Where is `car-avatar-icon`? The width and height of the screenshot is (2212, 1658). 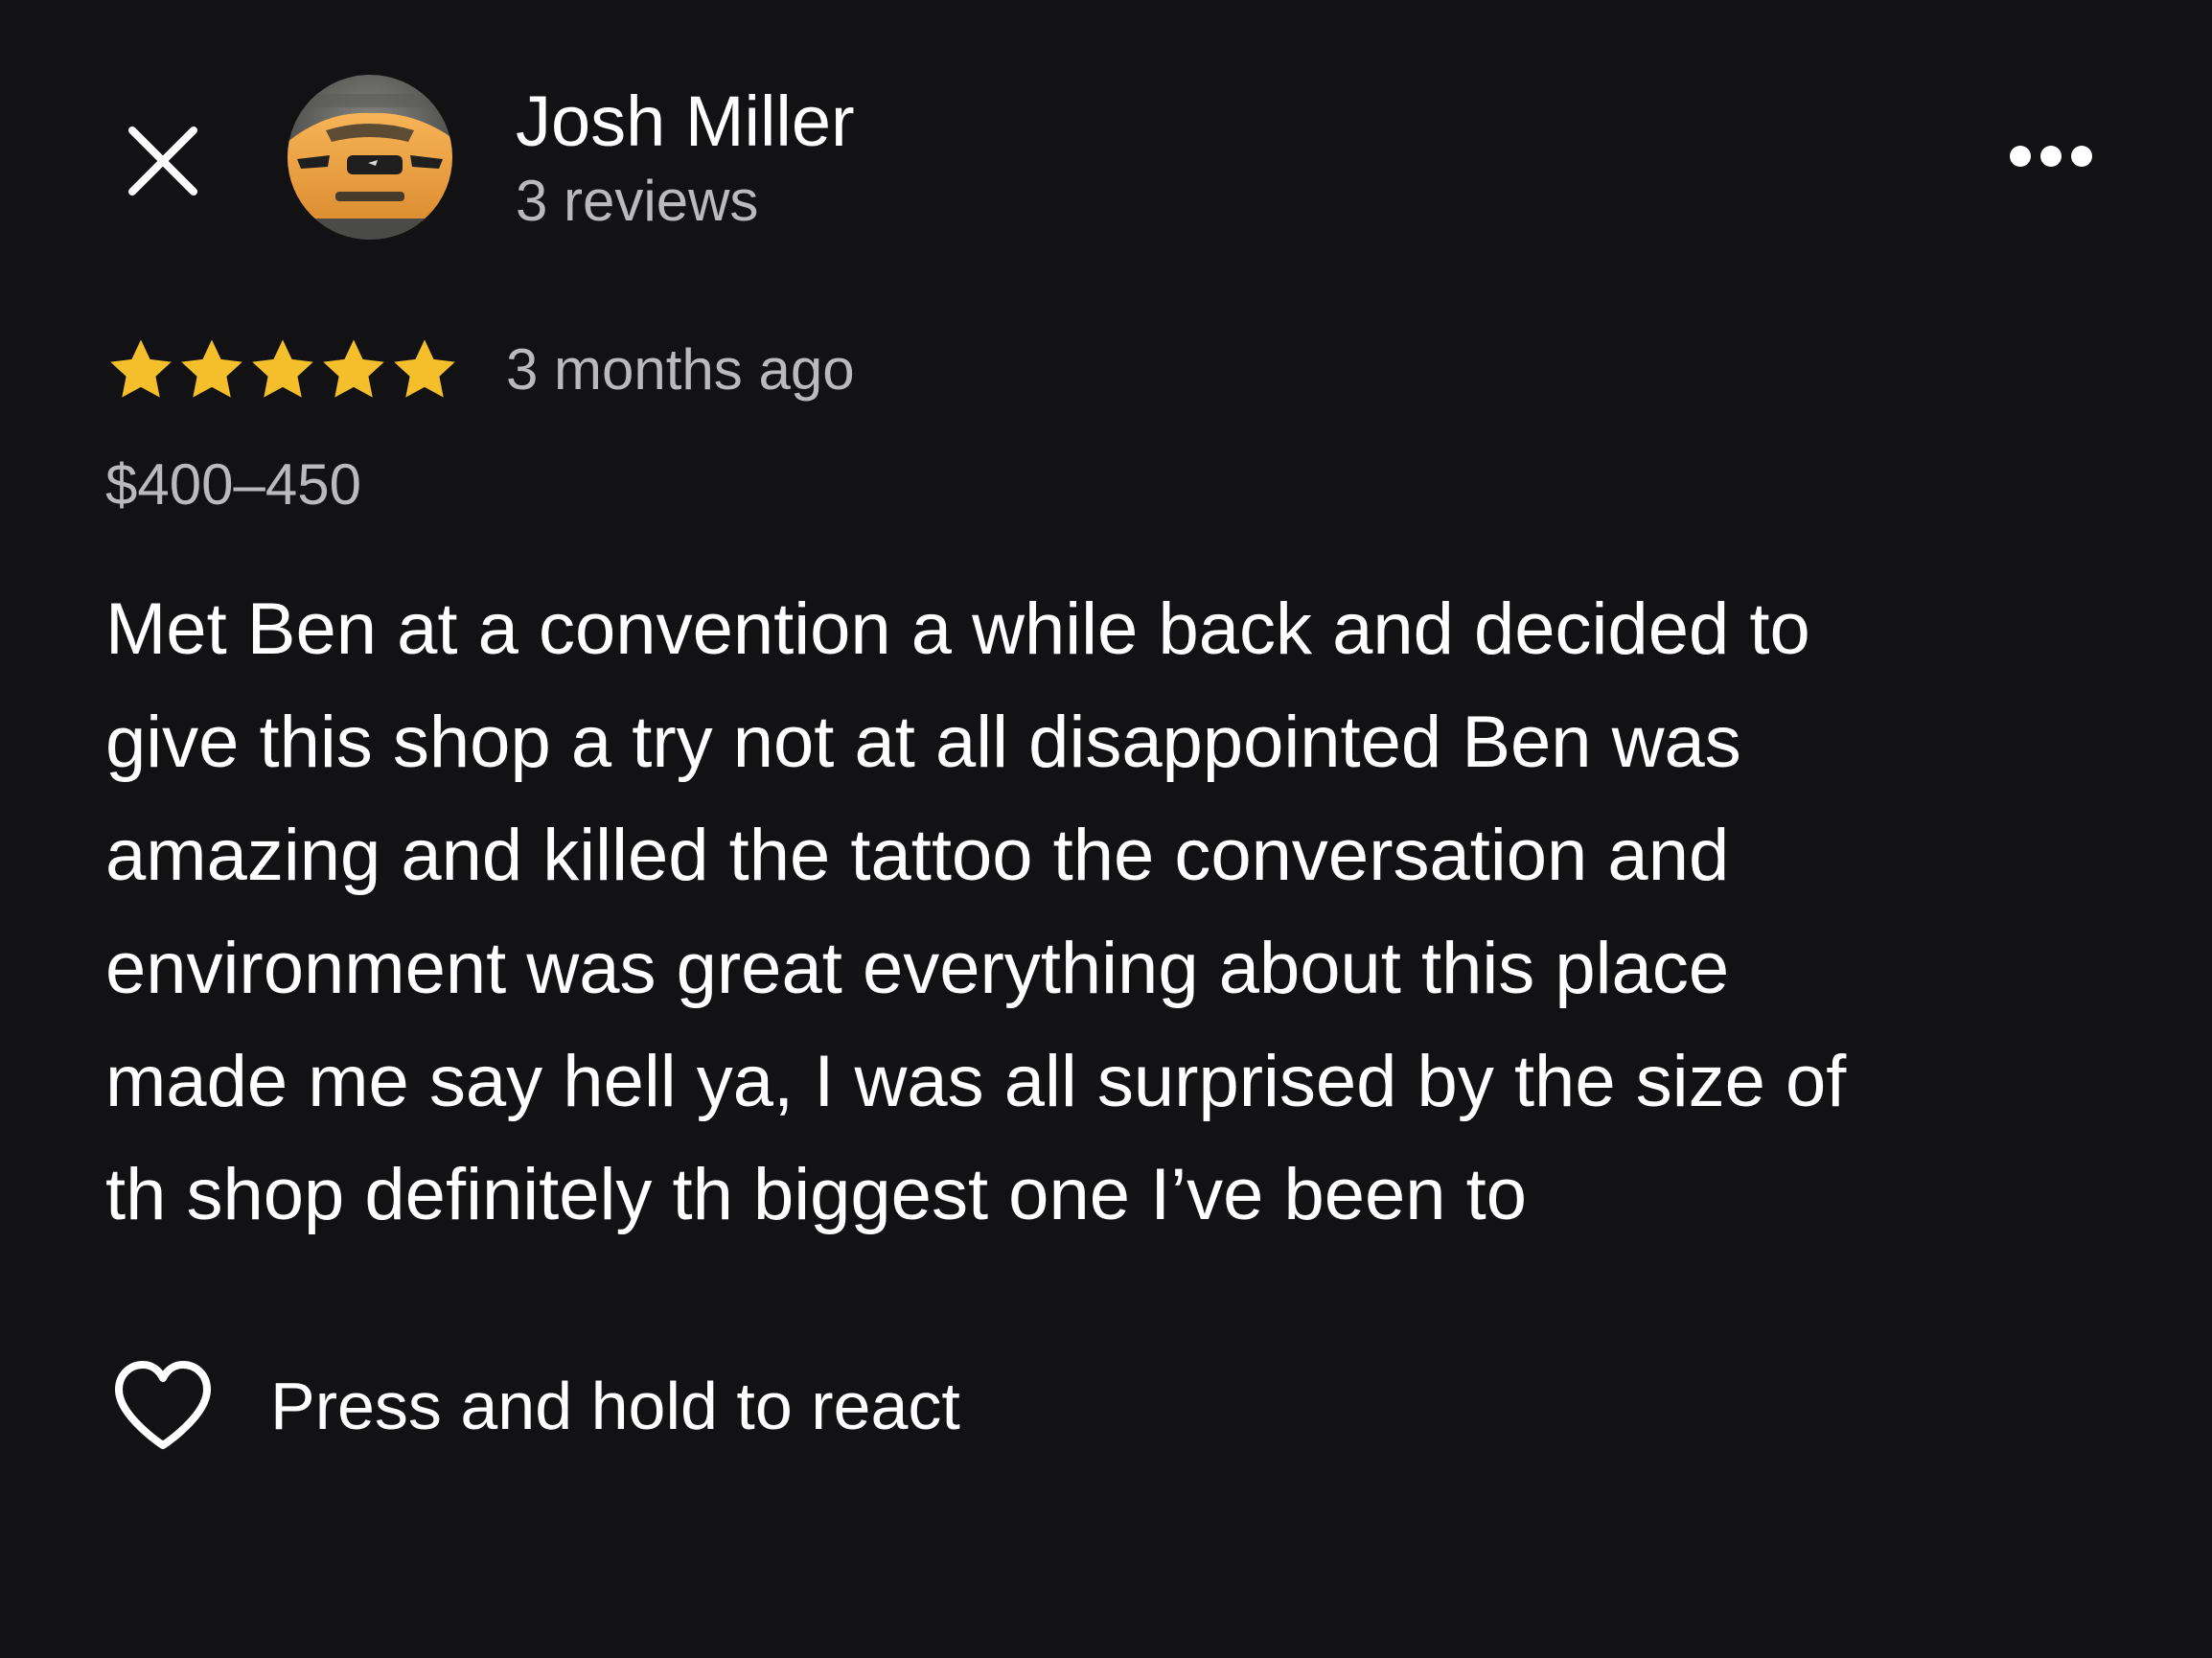
car-avatar-icon is located at coordinates (370, 157).